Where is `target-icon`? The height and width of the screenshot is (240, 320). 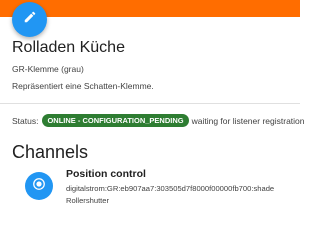 target-icon is located at coordinates (39, 186).